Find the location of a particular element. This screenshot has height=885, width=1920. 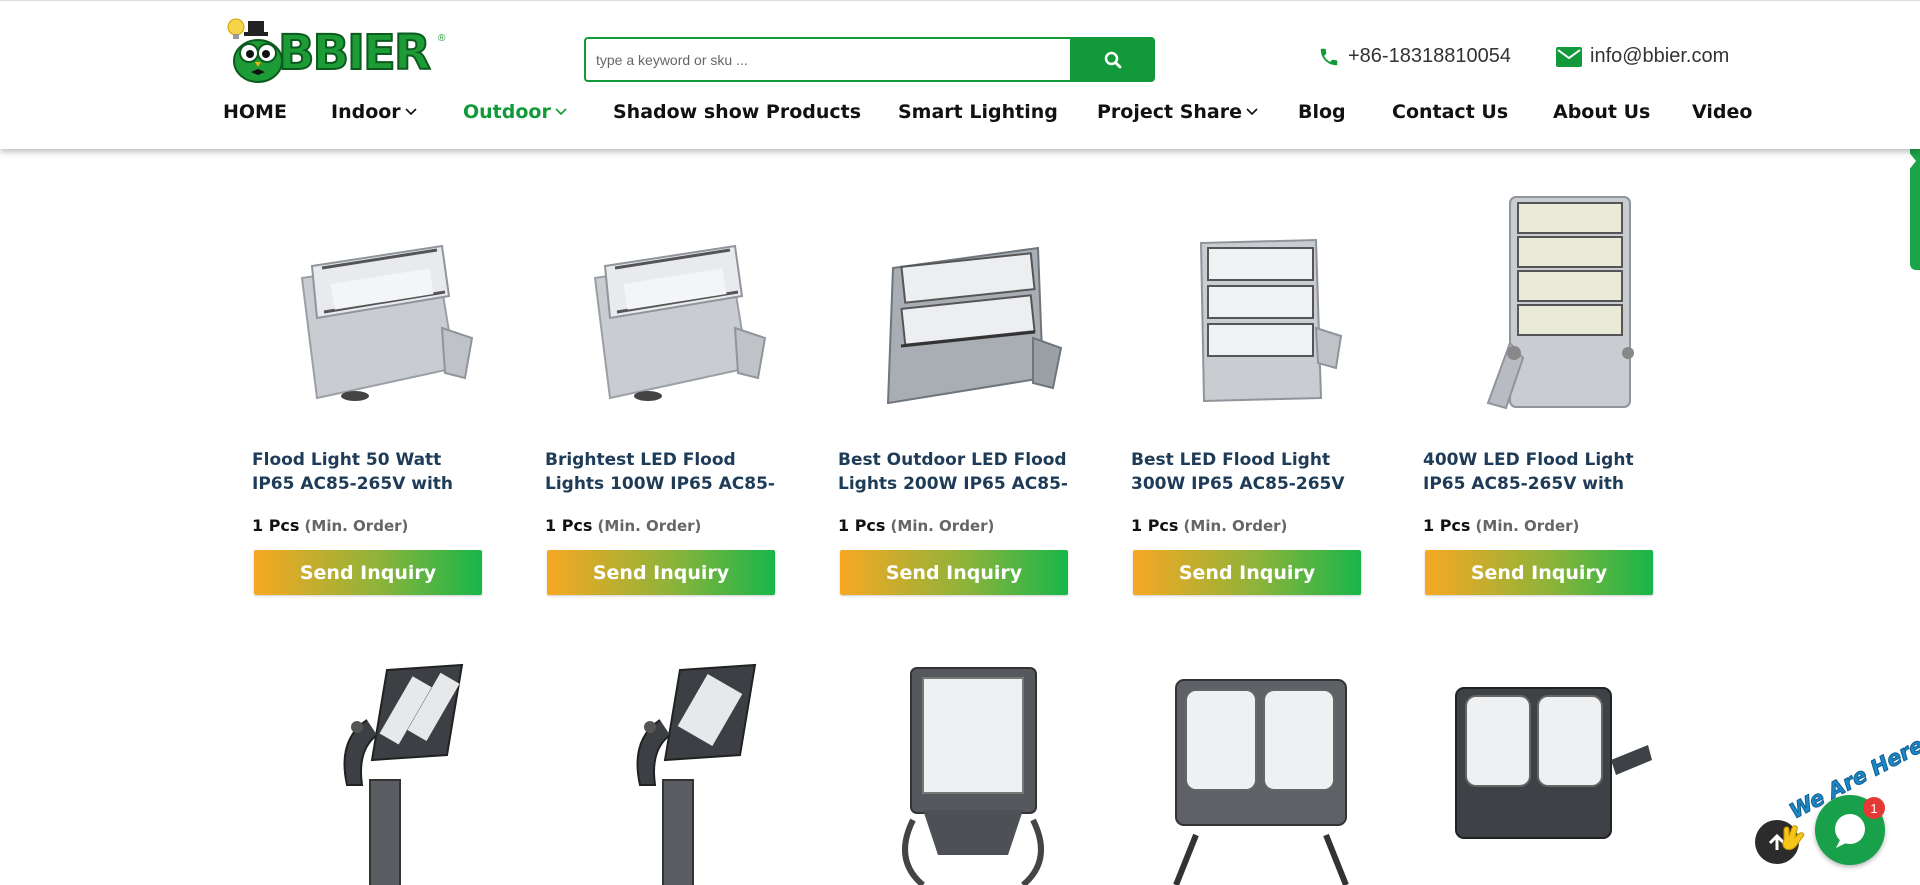

nav-label: Indoor is located at coordinates (366, 112).